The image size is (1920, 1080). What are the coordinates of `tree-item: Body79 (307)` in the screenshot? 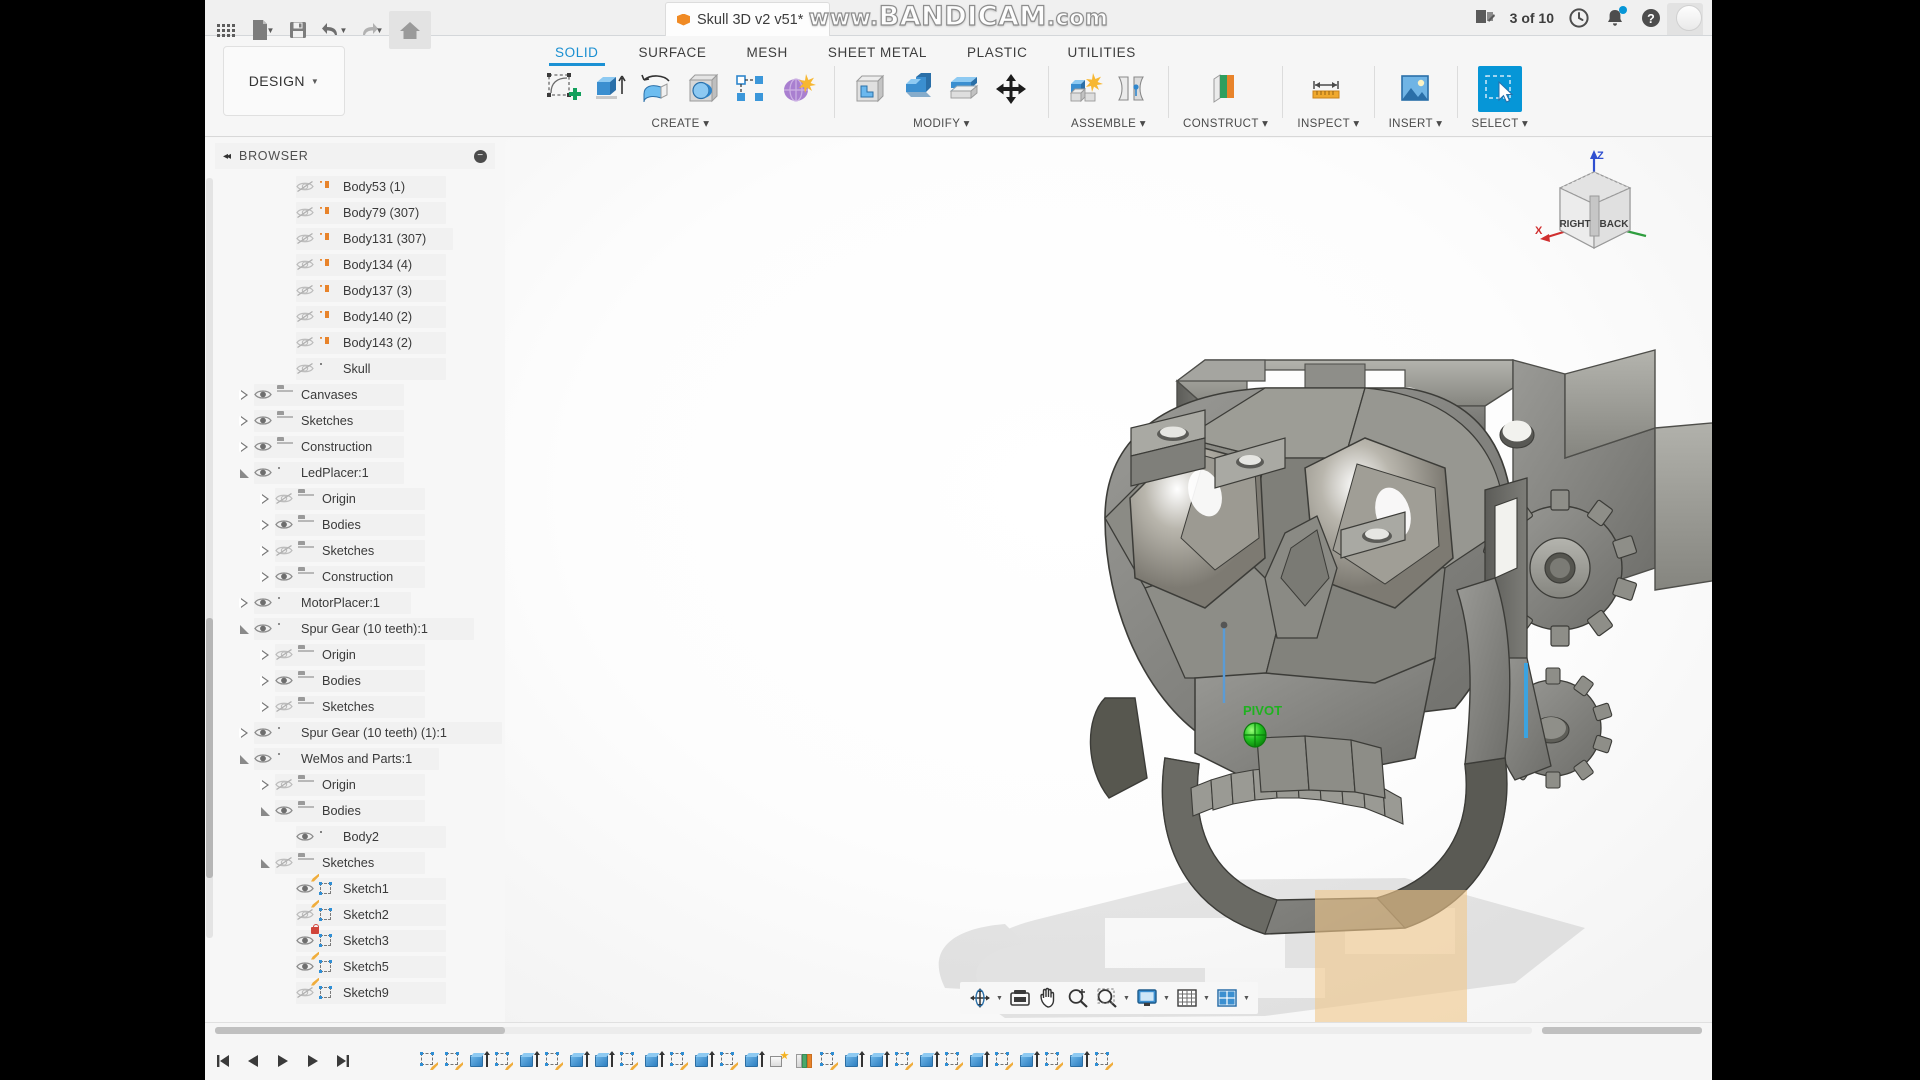 It's located at (355, 213).